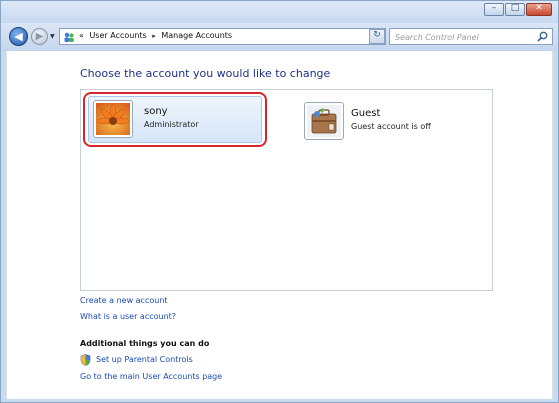 The image size is (559, 403). Describe the element at coordinates (81, 35) in the screenshot. I see `breadcrumb-overflow: «` at that location.